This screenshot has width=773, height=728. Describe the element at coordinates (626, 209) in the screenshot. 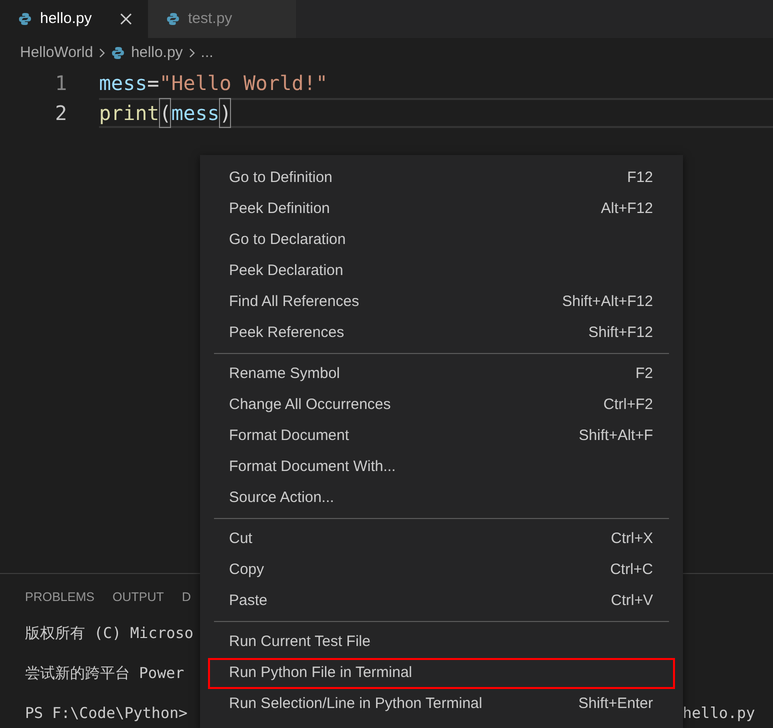

I see `shortcut-label: Alt+F12` at that location.